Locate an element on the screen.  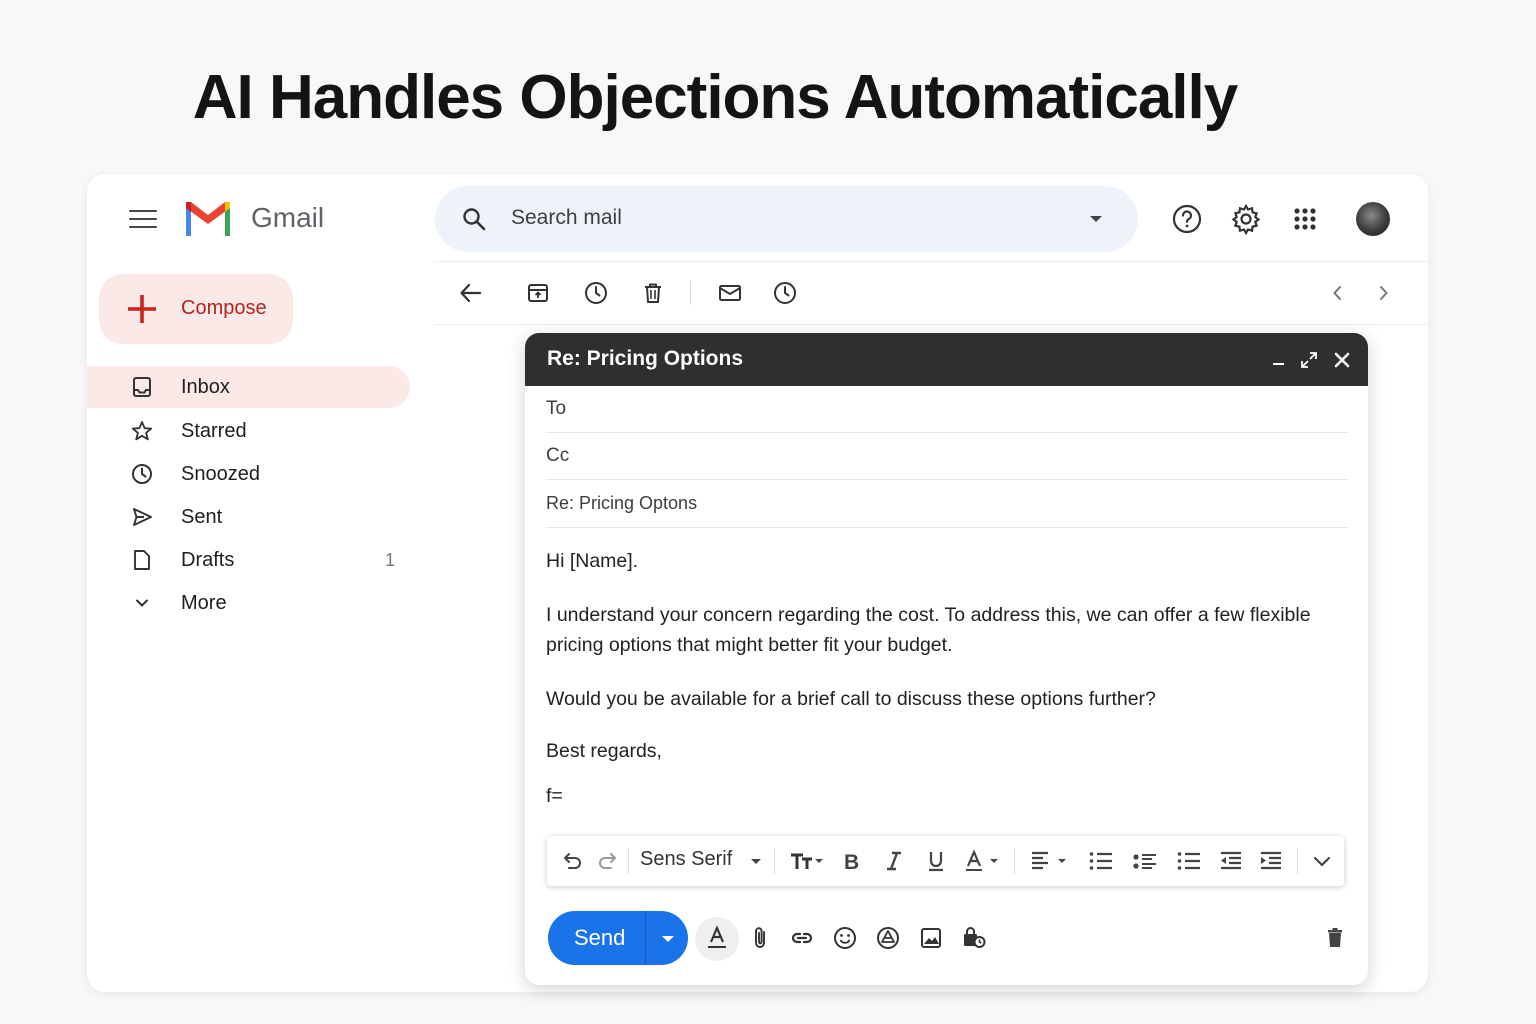
reply-window-title: Re: Pricing Options is located at coordinates (645, 358).